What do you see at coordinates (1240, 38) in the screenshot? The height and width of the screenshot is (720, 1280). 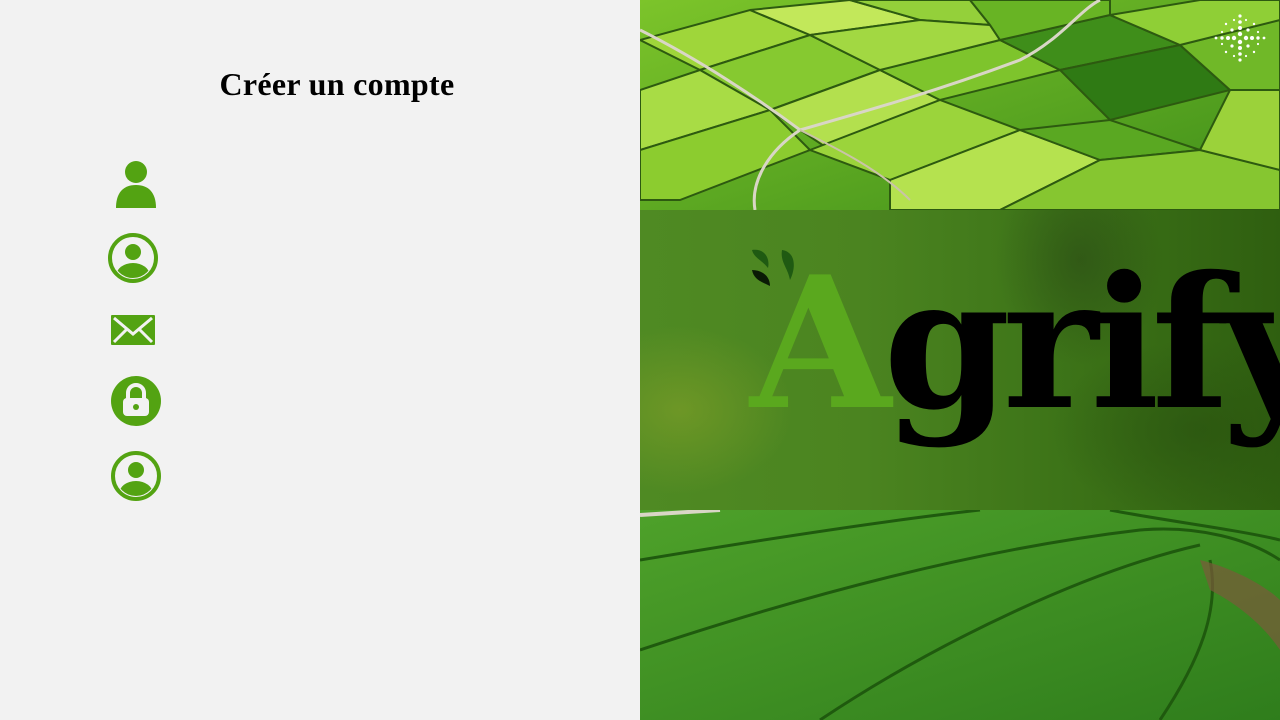 I see `sparkle-icon` at bounding box center [1240, 38].